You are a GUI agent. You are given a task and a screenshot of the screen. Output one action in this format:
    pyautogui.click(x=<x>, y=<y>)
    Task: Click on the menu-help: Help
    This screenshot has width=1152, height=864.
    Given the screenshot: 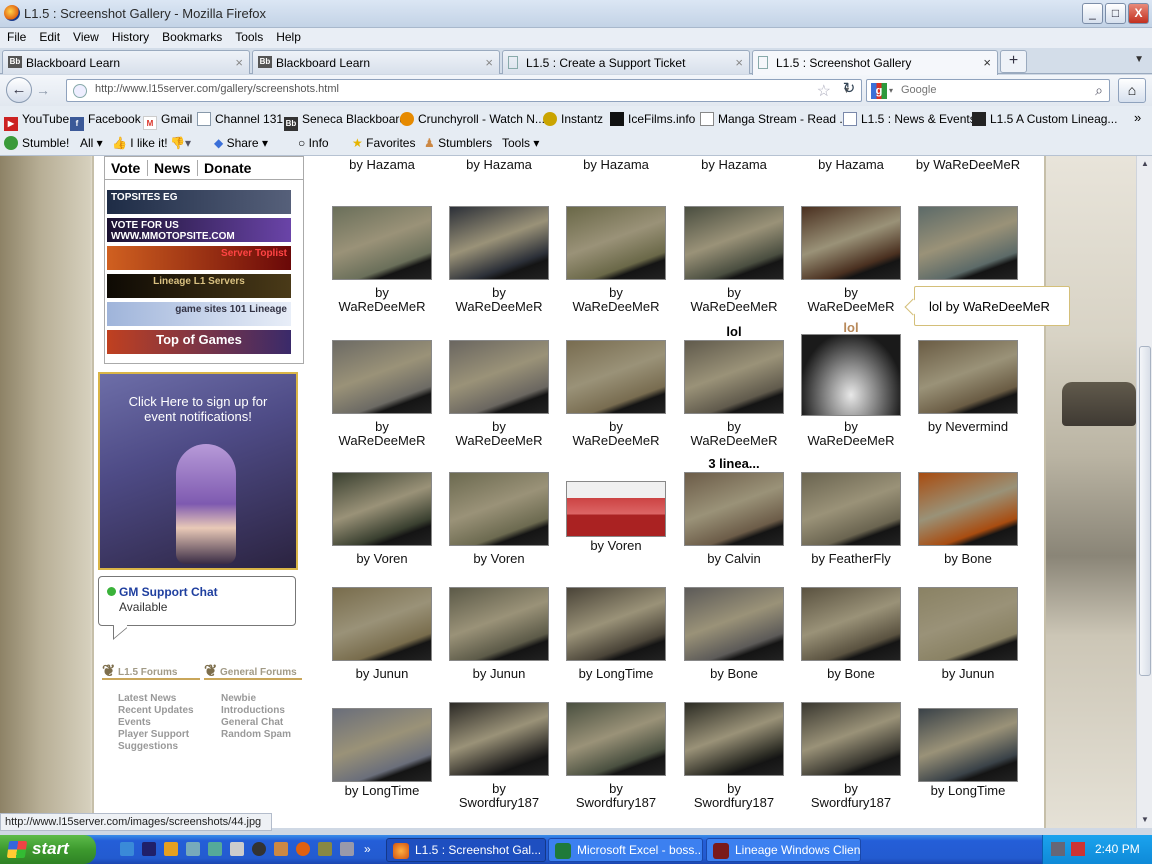 What is the action you would take?
    pyautogui.click(x=288, y=36)
    